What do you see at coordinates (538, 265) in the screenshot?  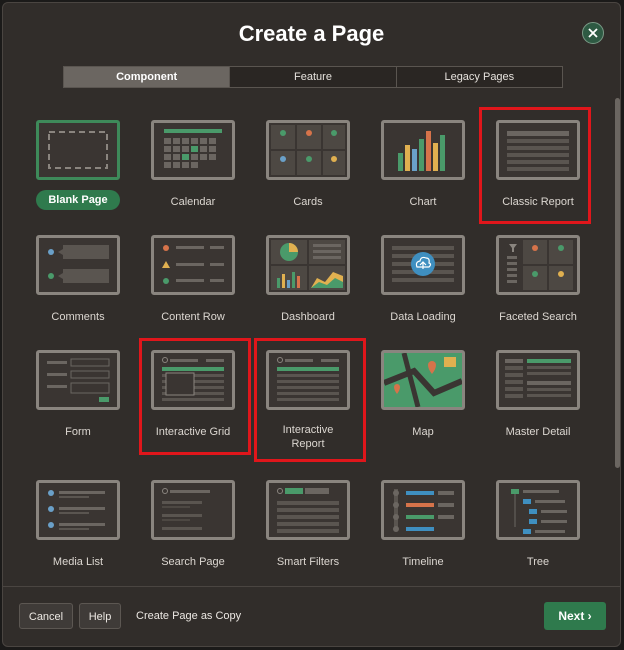 I see `faceted-search-icon` at bounding box center [538, 265].